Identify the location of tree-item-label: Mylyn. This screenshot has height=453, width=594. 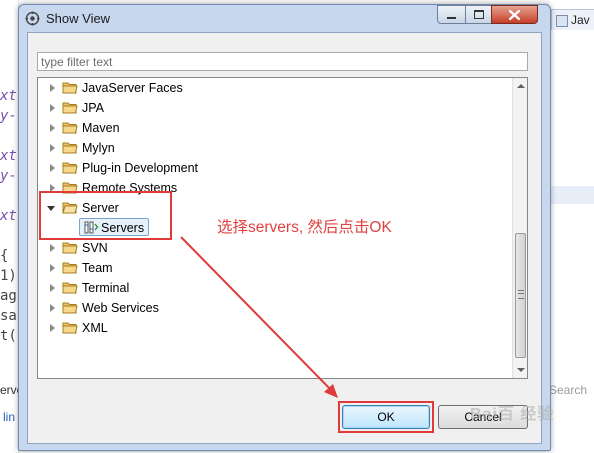
(98, 148).